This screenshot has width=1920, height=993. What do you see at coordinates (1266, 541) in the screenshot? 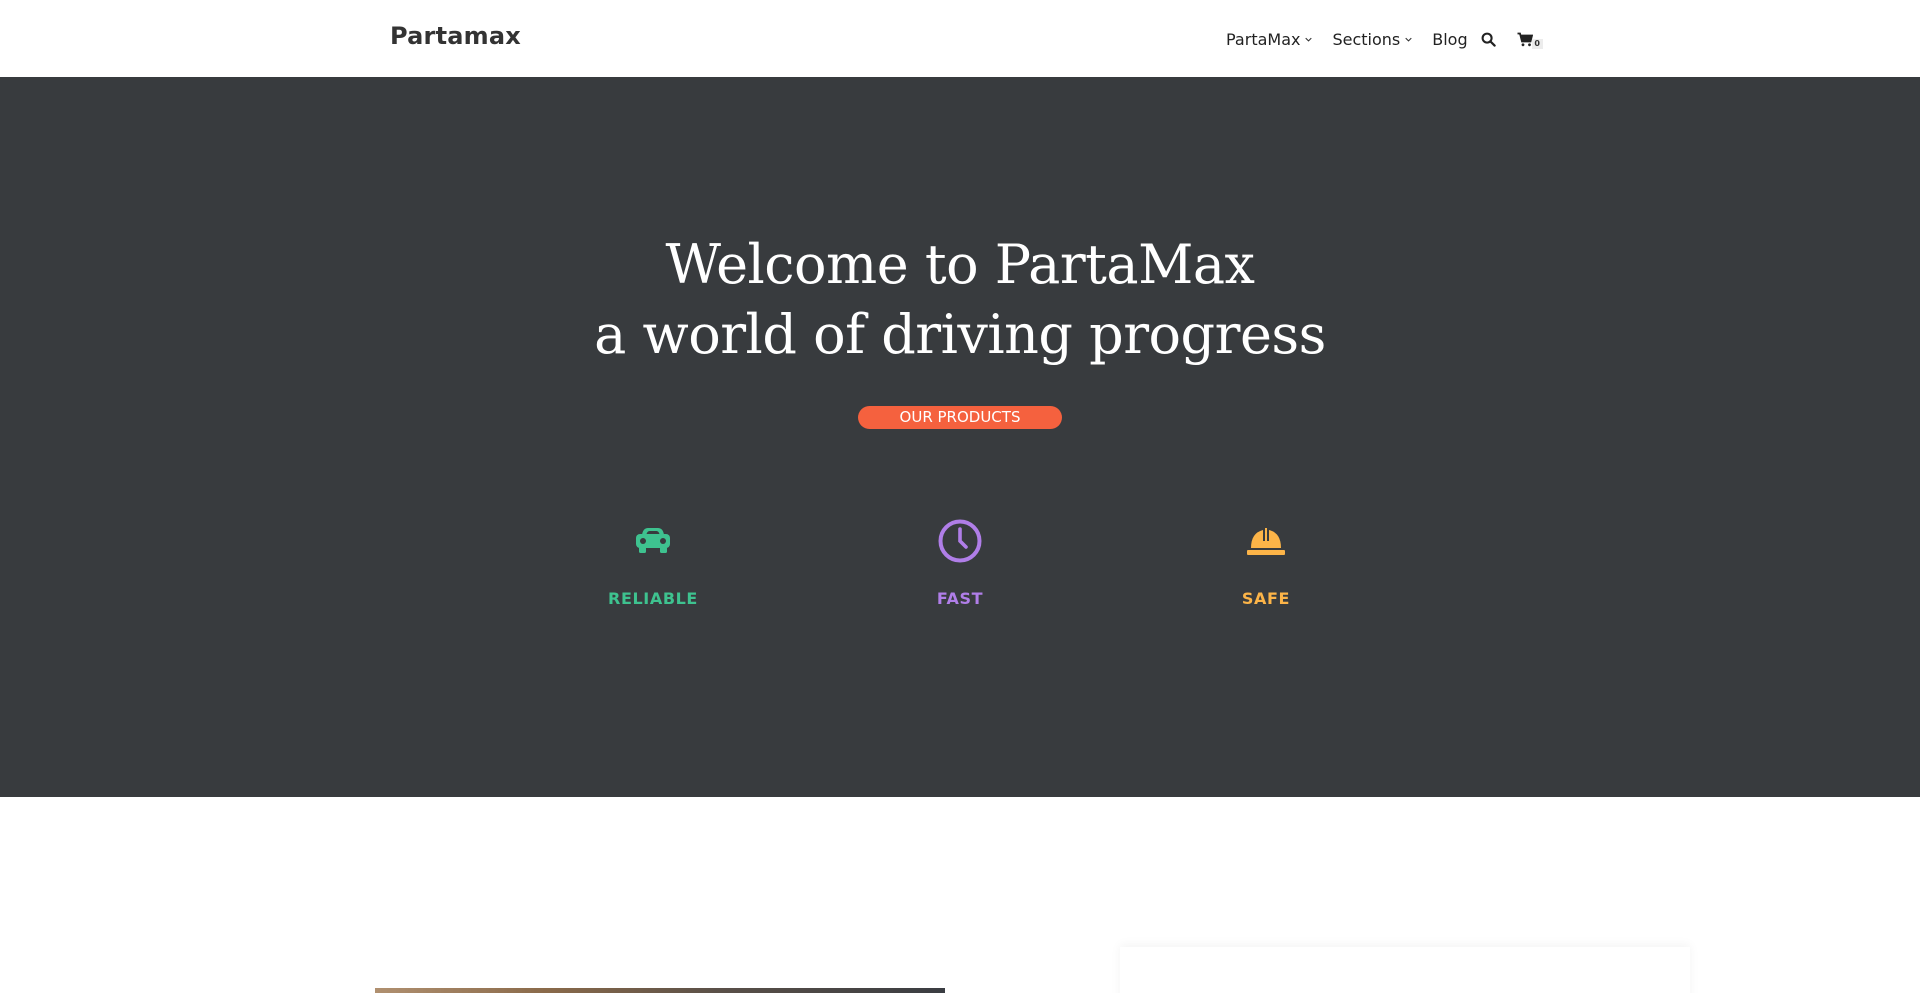
I see `hard-hat-icon` at bounding box center [1266, 541].